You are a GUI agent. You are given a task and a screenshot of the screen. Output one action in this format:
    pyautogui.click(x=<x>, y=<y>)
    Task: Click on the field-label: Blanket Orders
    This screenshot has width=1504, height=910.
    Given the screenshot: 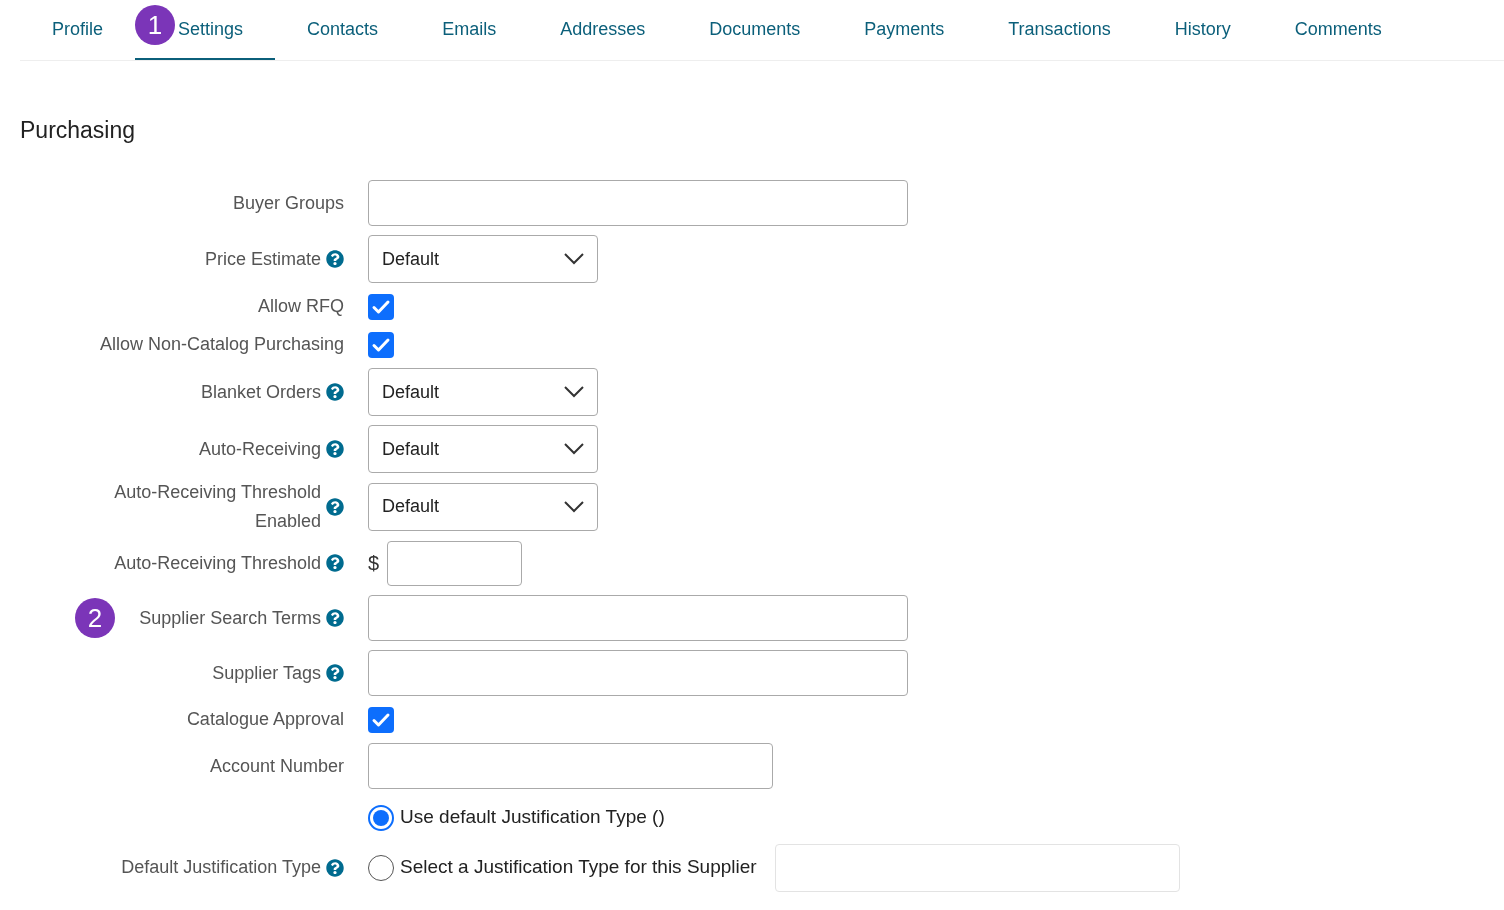 What is the action you would take?
    pyautogui.click(x=260, y=392)
    